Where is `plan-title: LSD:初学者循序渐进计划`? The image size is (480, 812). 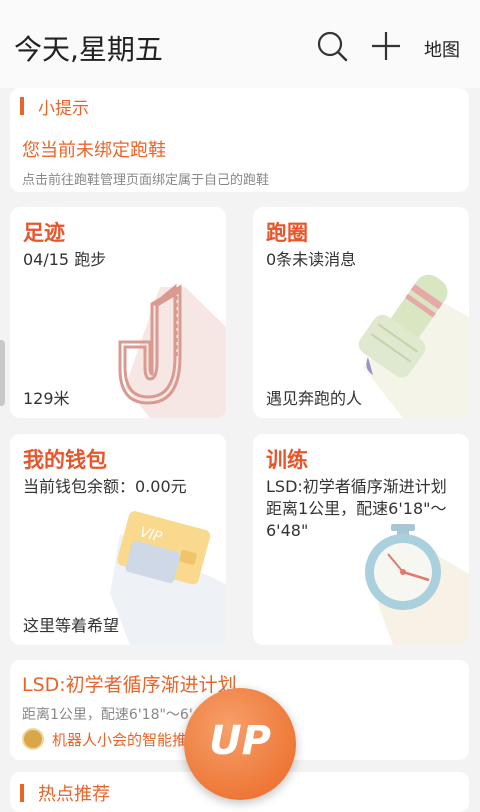 plan-title: LSD:初学者循序渐进计划 is located at coordinates (129, 685).